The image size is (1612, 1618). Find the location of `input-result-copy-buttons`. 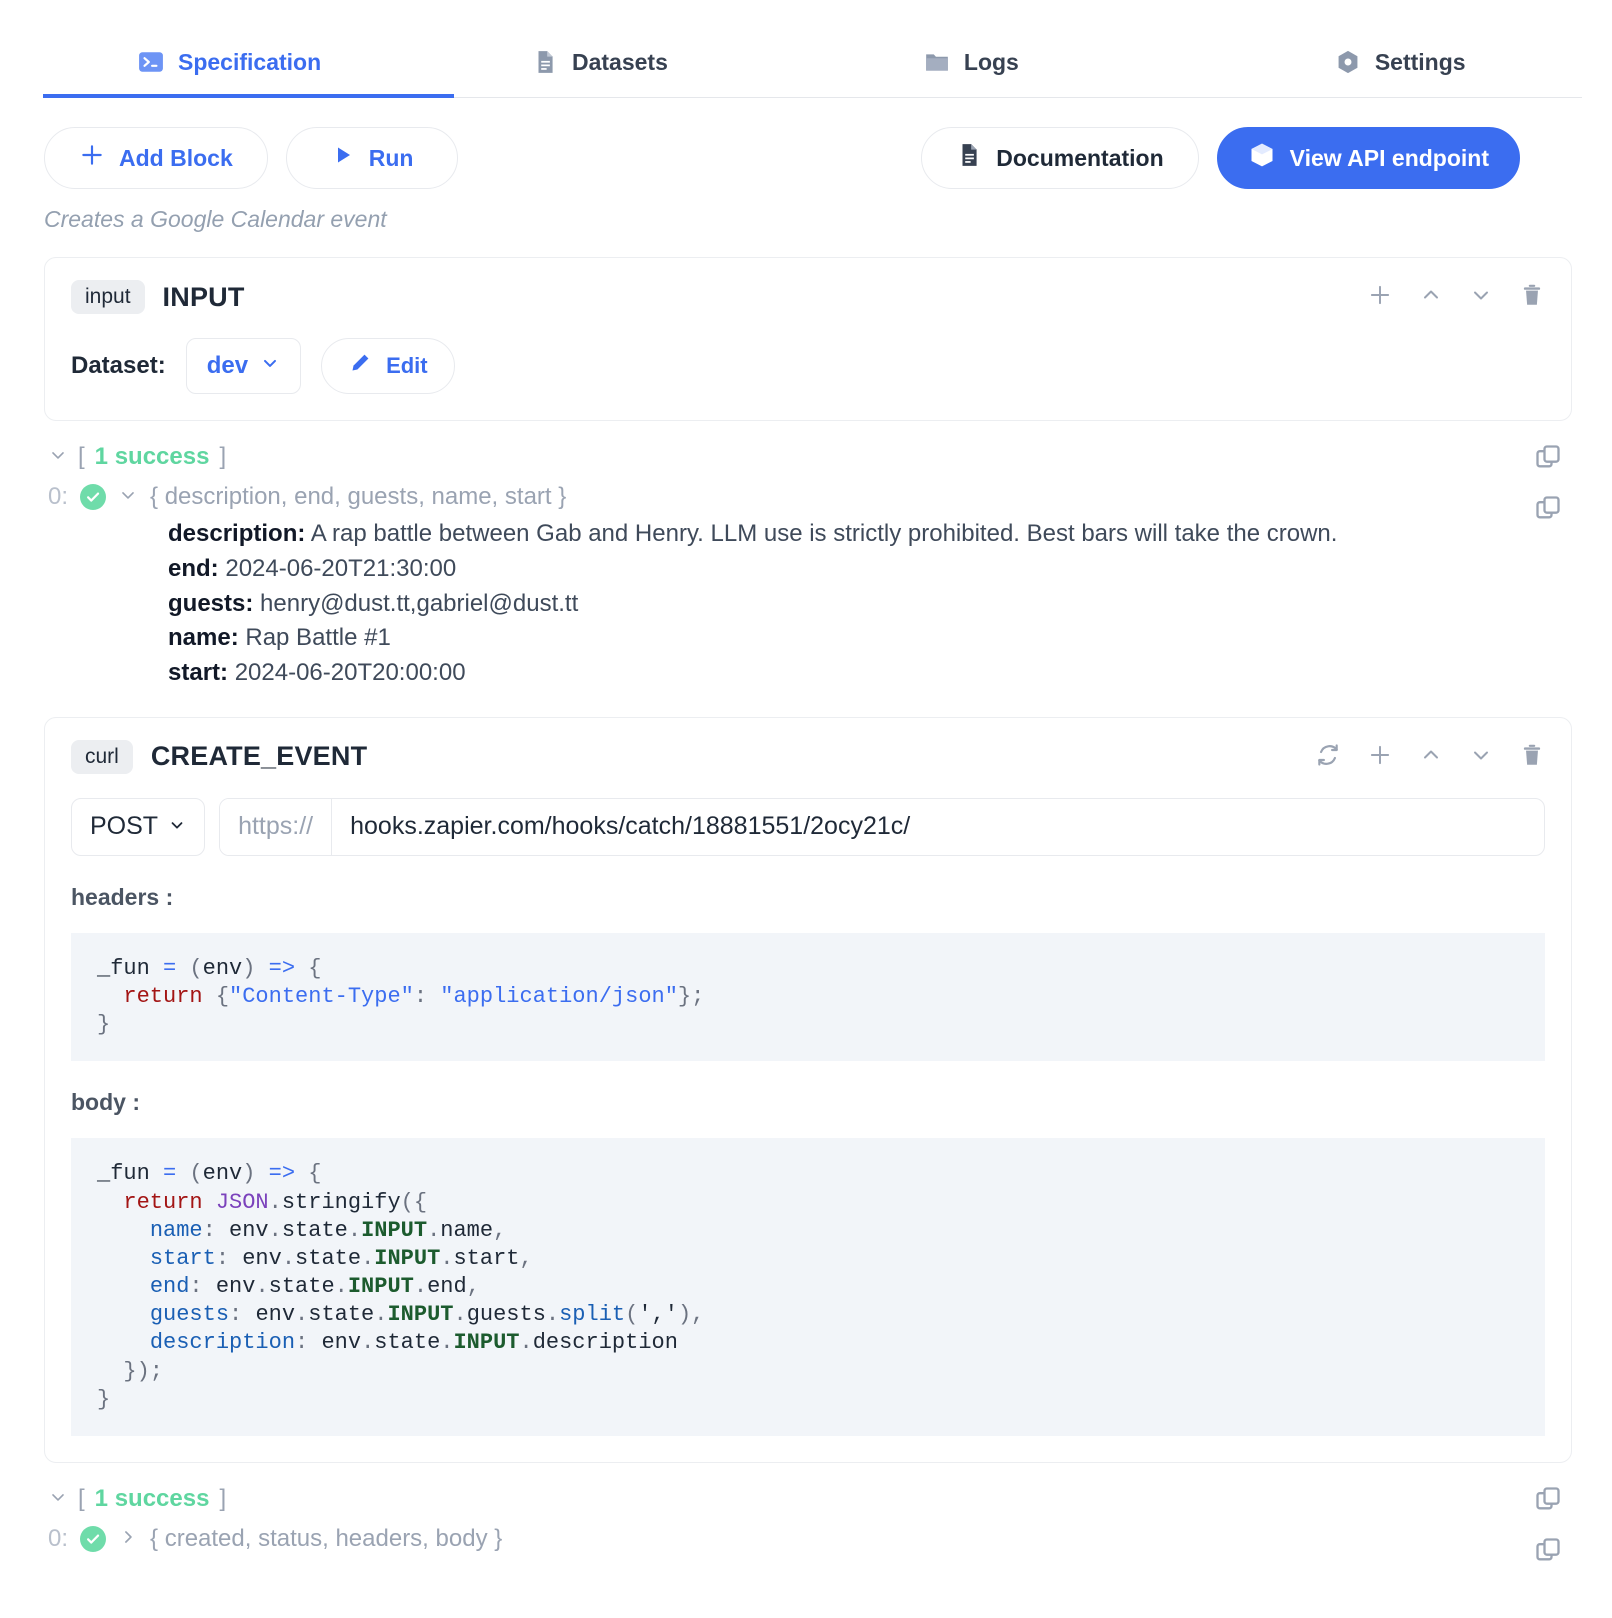

input-result-copy-buttons is located at coordinates (1548, 485).